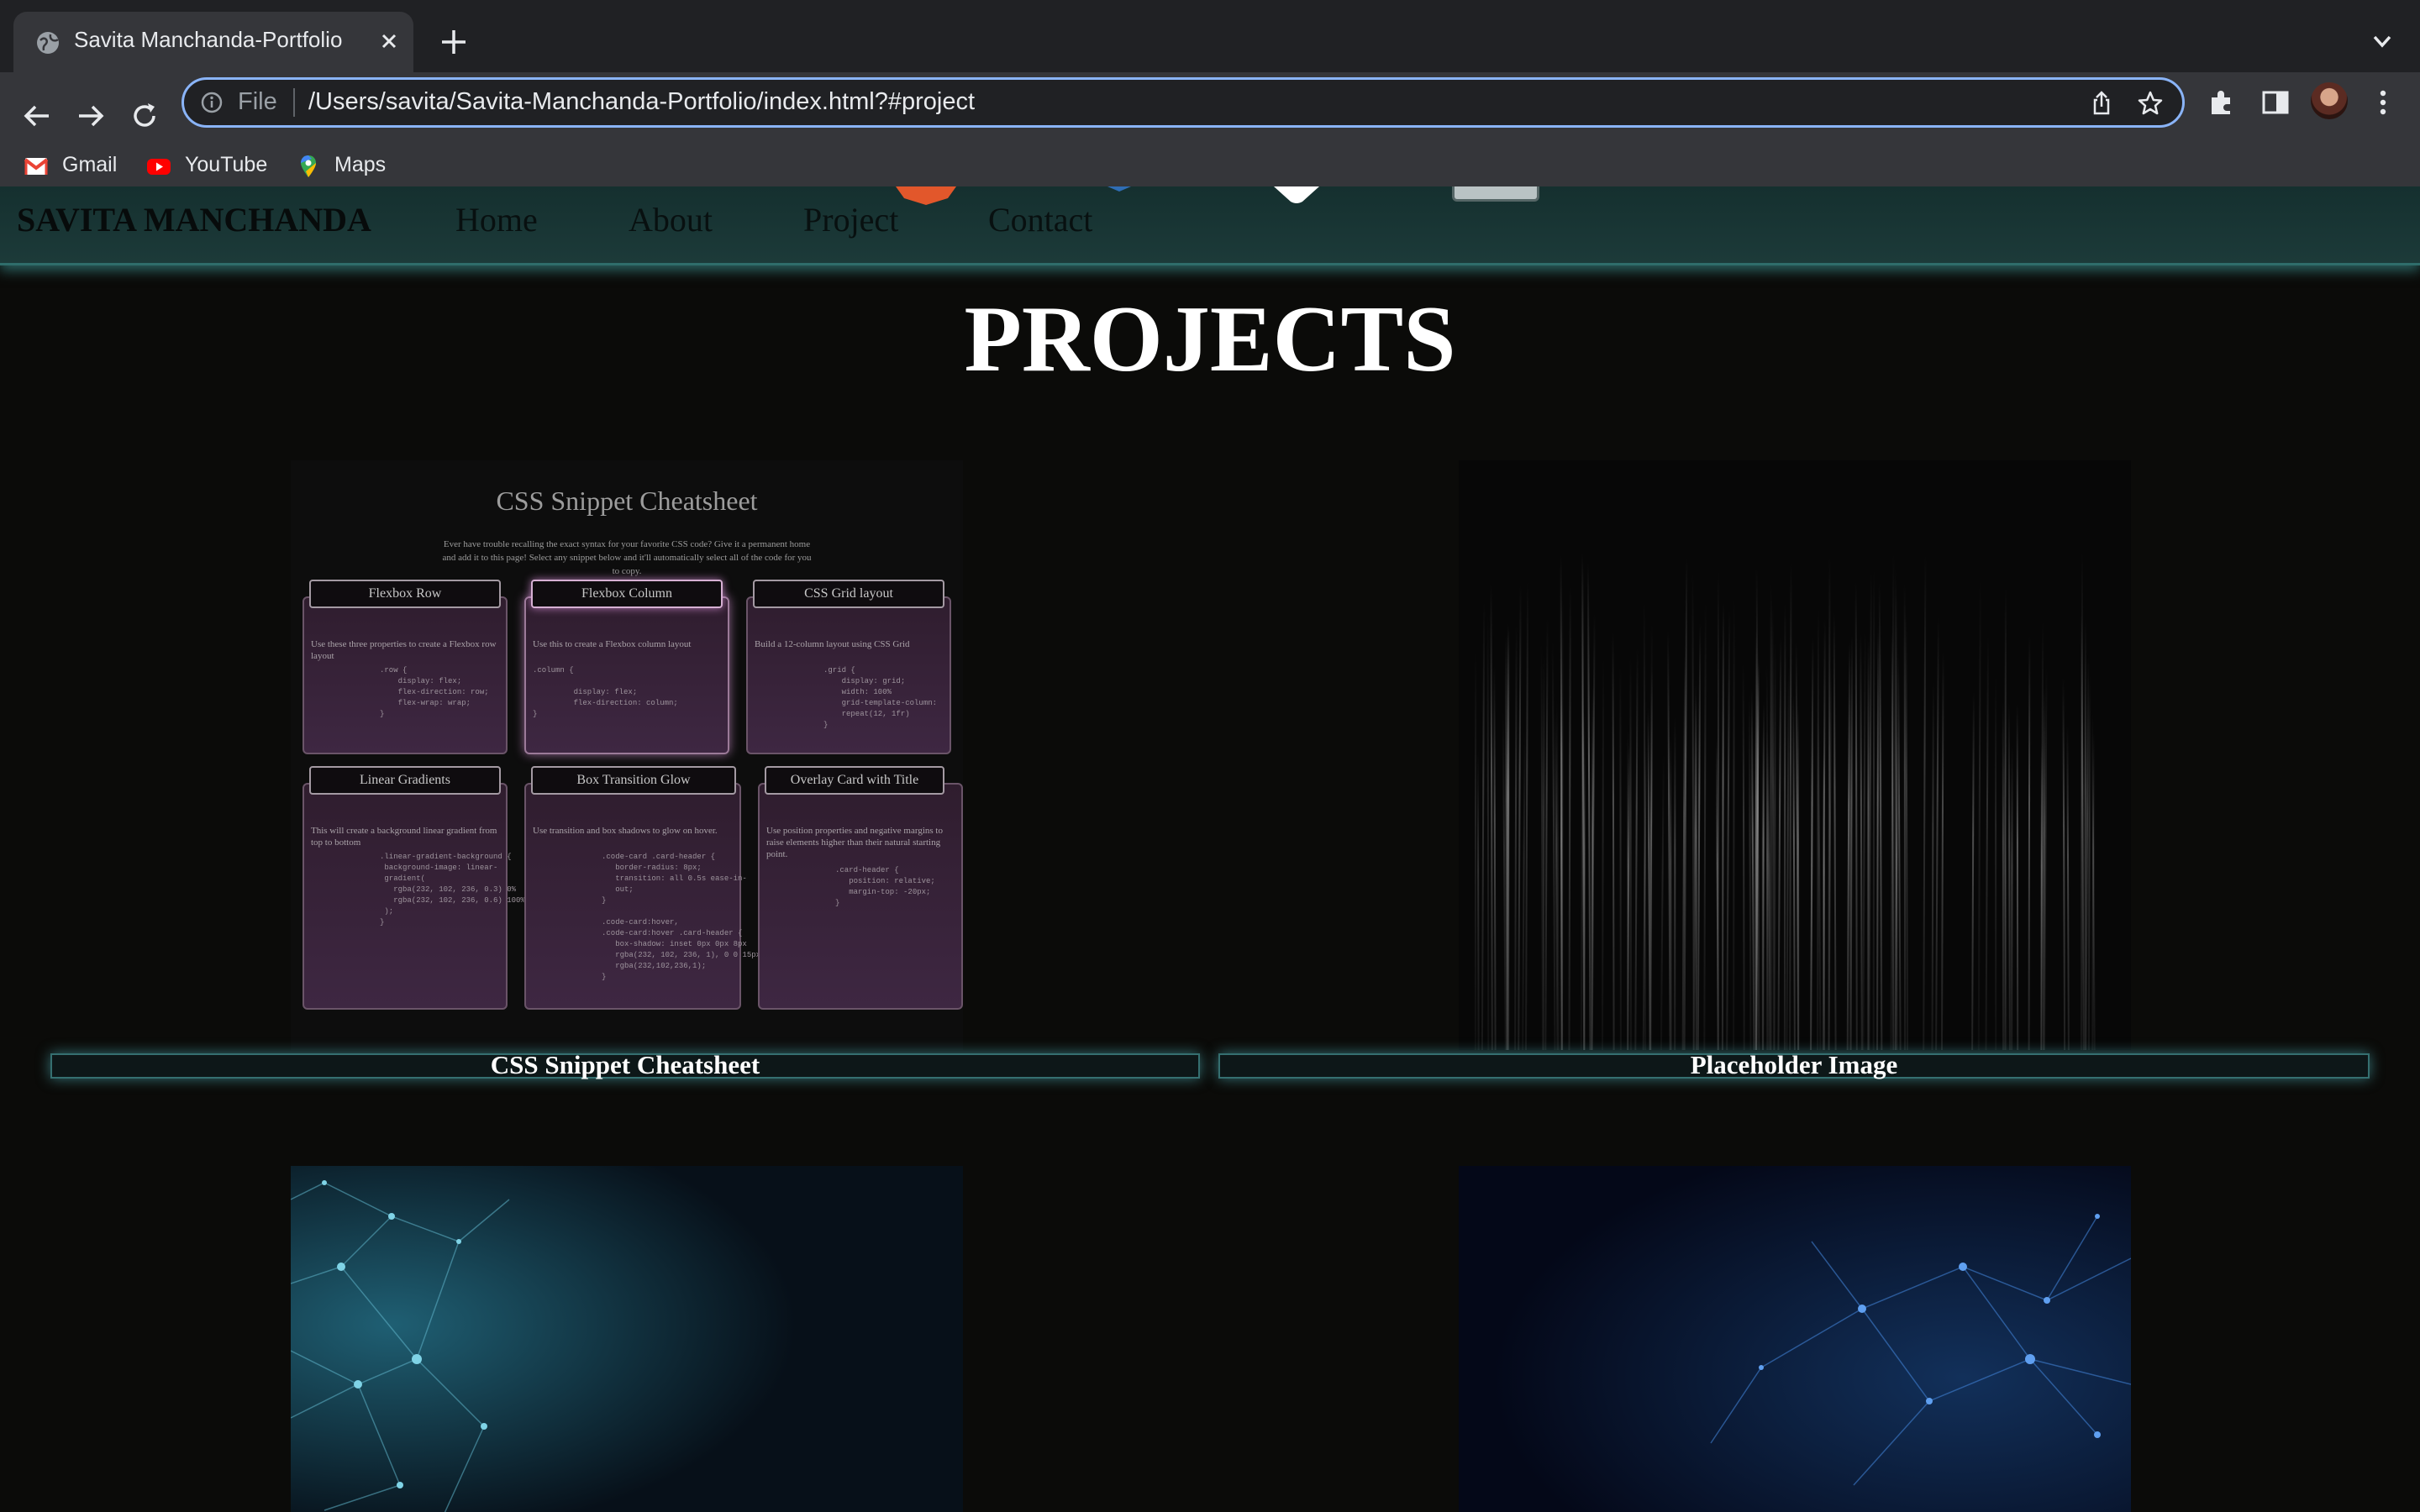 This screenshot has height=1512, width=2420. Describe the element at coordinates (2383, 41) in the screenshot. I see `chevron-down-icon` at that location.